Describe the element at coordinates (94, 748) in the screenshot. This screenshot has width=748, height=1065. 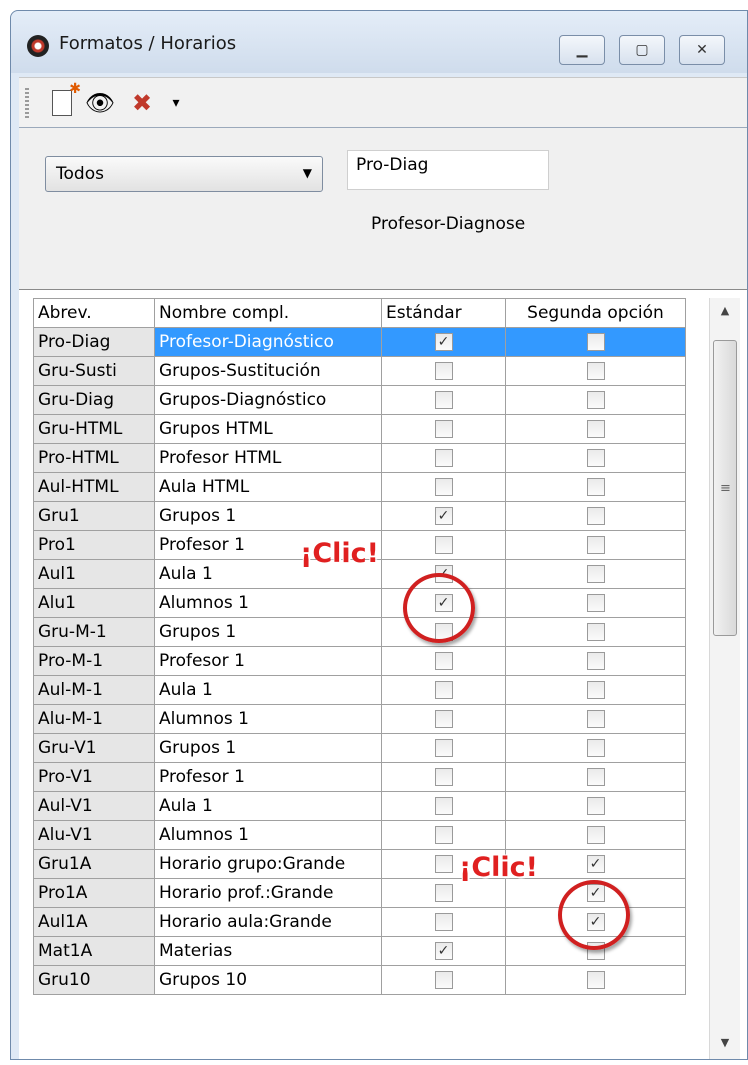
I see `row-abrev-cell: Gru-V1` at that location.